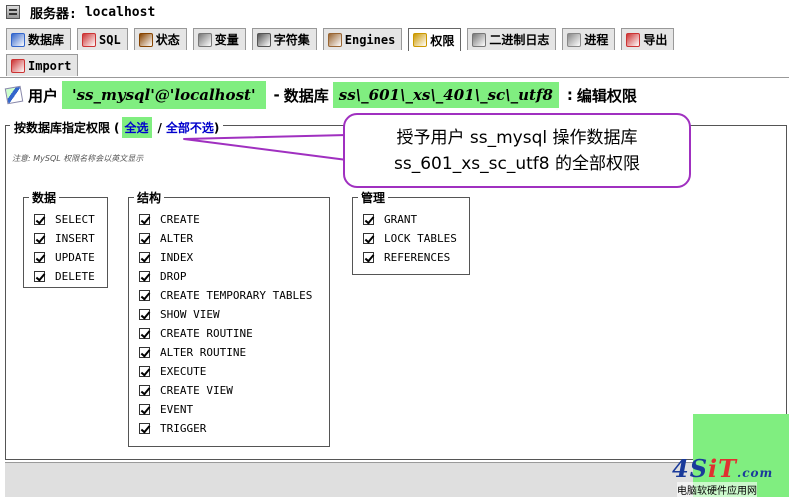 The width and height of the screenshot is (789, 497). I want to click on tab-export: 导出, so click(648, 39).